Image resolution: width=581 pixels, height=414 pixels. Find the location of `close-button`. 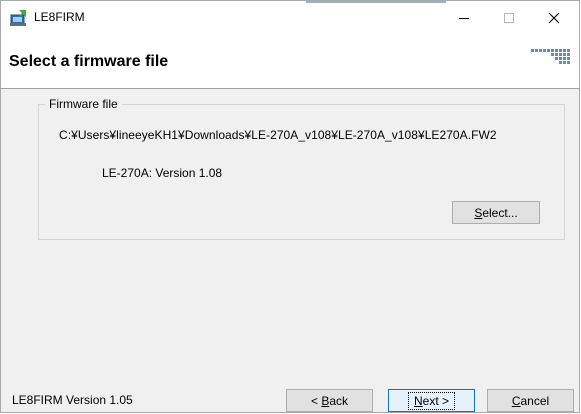

close-button is located at coordinates (553, 17).